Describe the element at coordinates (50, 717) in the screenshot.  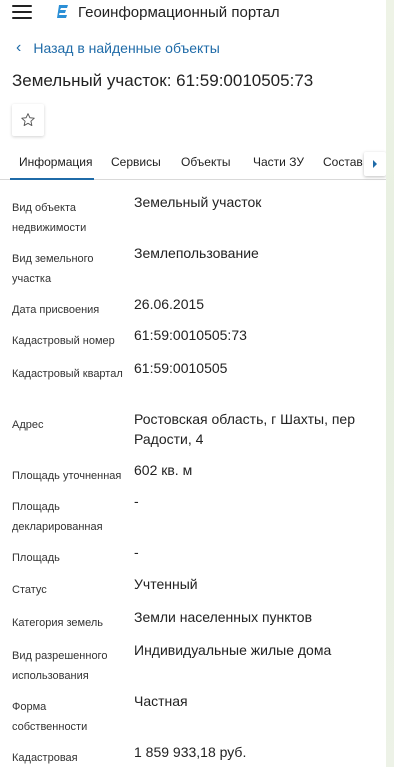
I see `field-label: Форма собственности` at that location.